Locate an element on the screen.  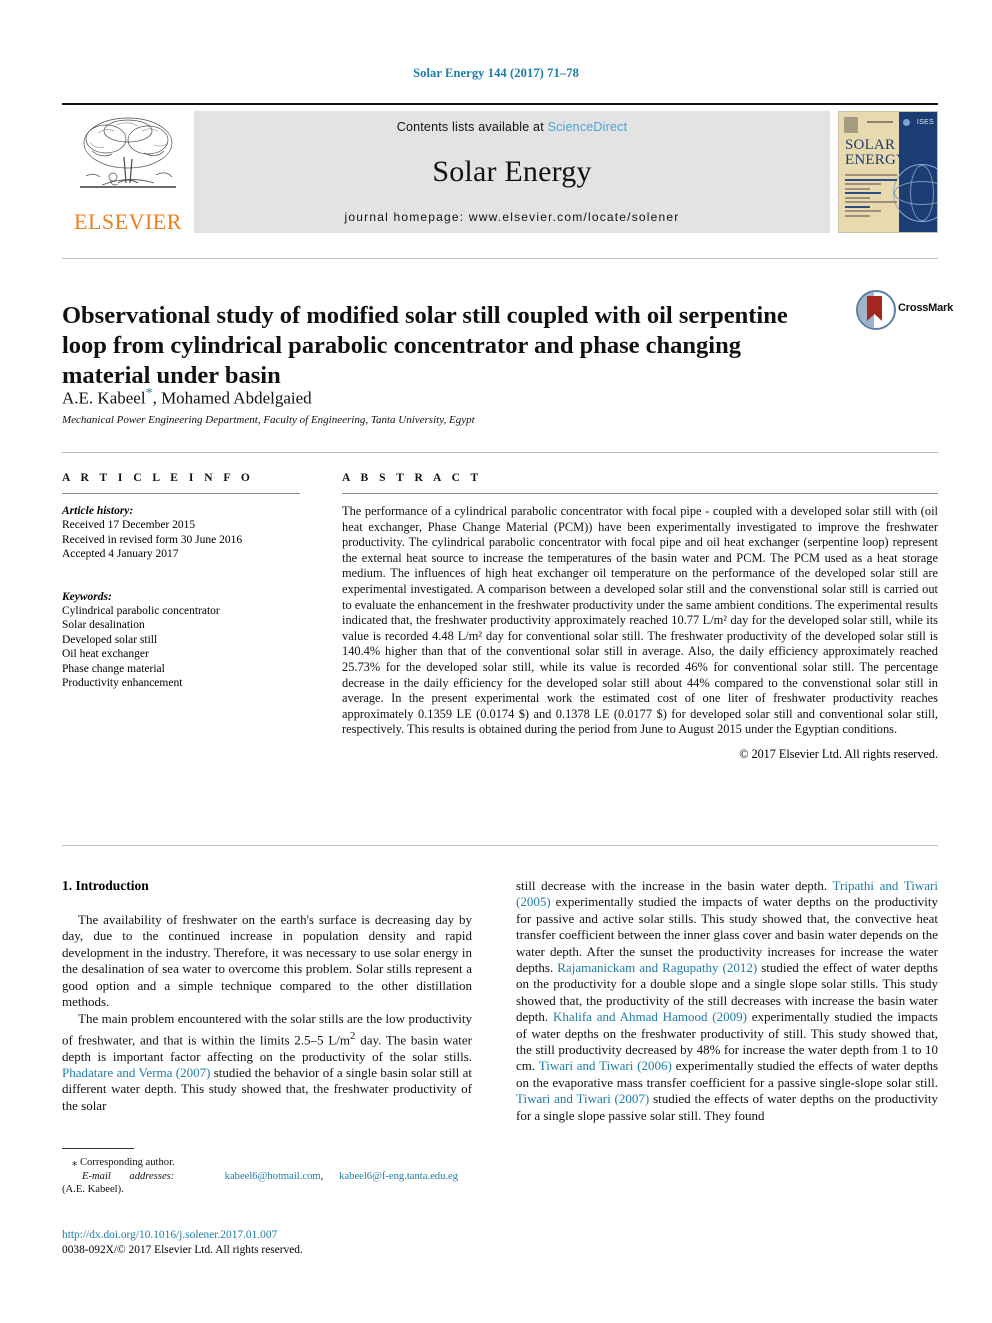
footnote-divider is located at coordinates (98, 1148).